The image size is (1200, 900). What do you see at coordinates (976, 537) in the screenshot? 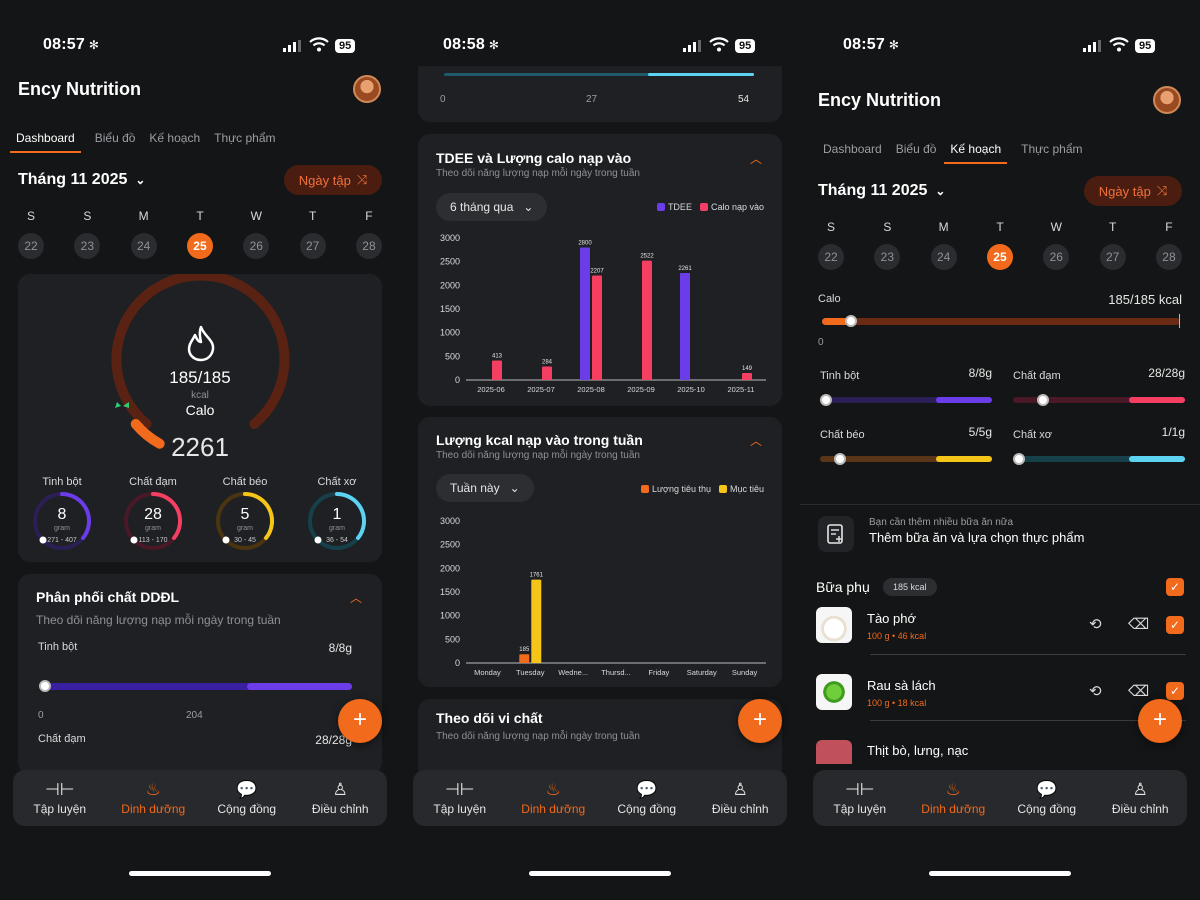
I see `add-meal-action: Thêm bữa ăn và lựa chọn thực phẩm` at bounding box center [976, 537].